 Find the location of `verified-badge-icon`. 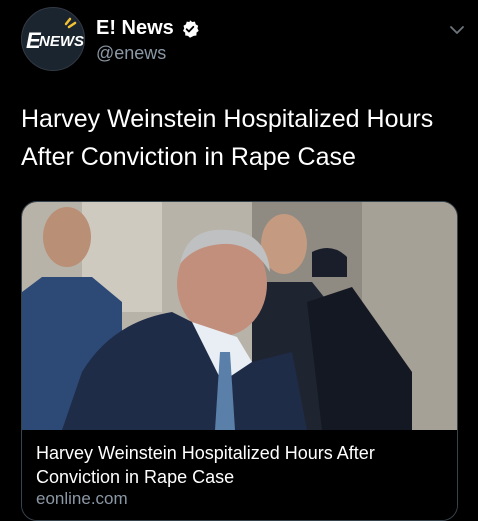

verified-badge-icon is located at coordinates (190, 28).